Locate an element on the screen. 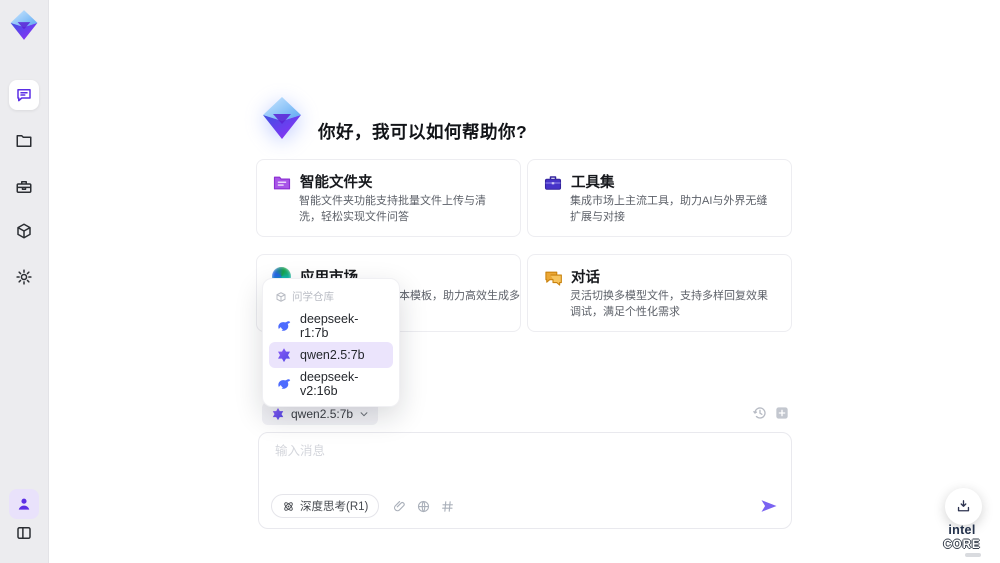 Image resolution: width=1000 pixels, height=563 pixels. core-text: core is located at coordinates (962, 545).